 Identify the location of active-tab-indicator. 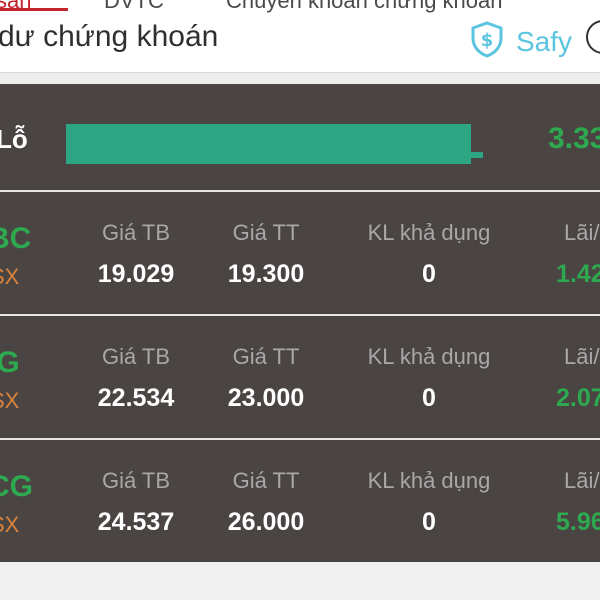
(34, 9).